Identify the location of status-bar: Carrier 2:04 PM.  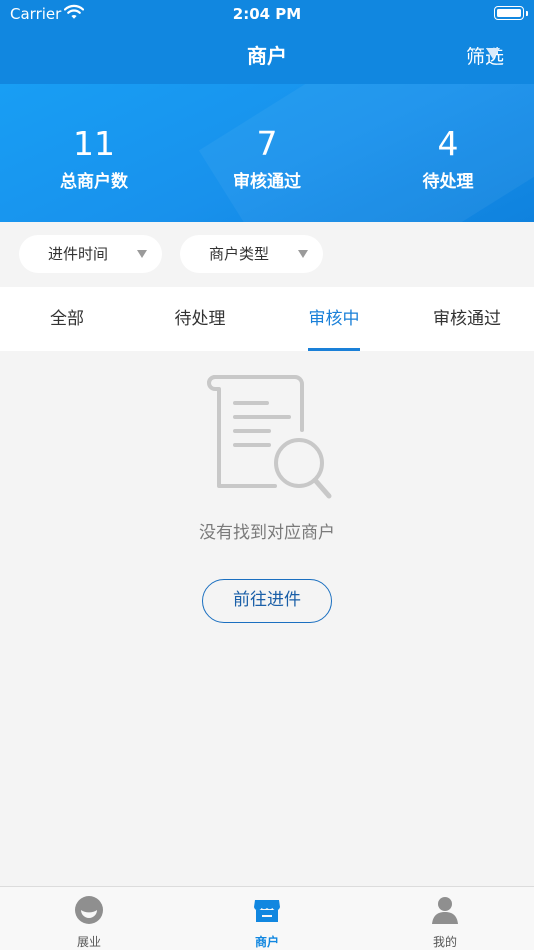
(267, 14).